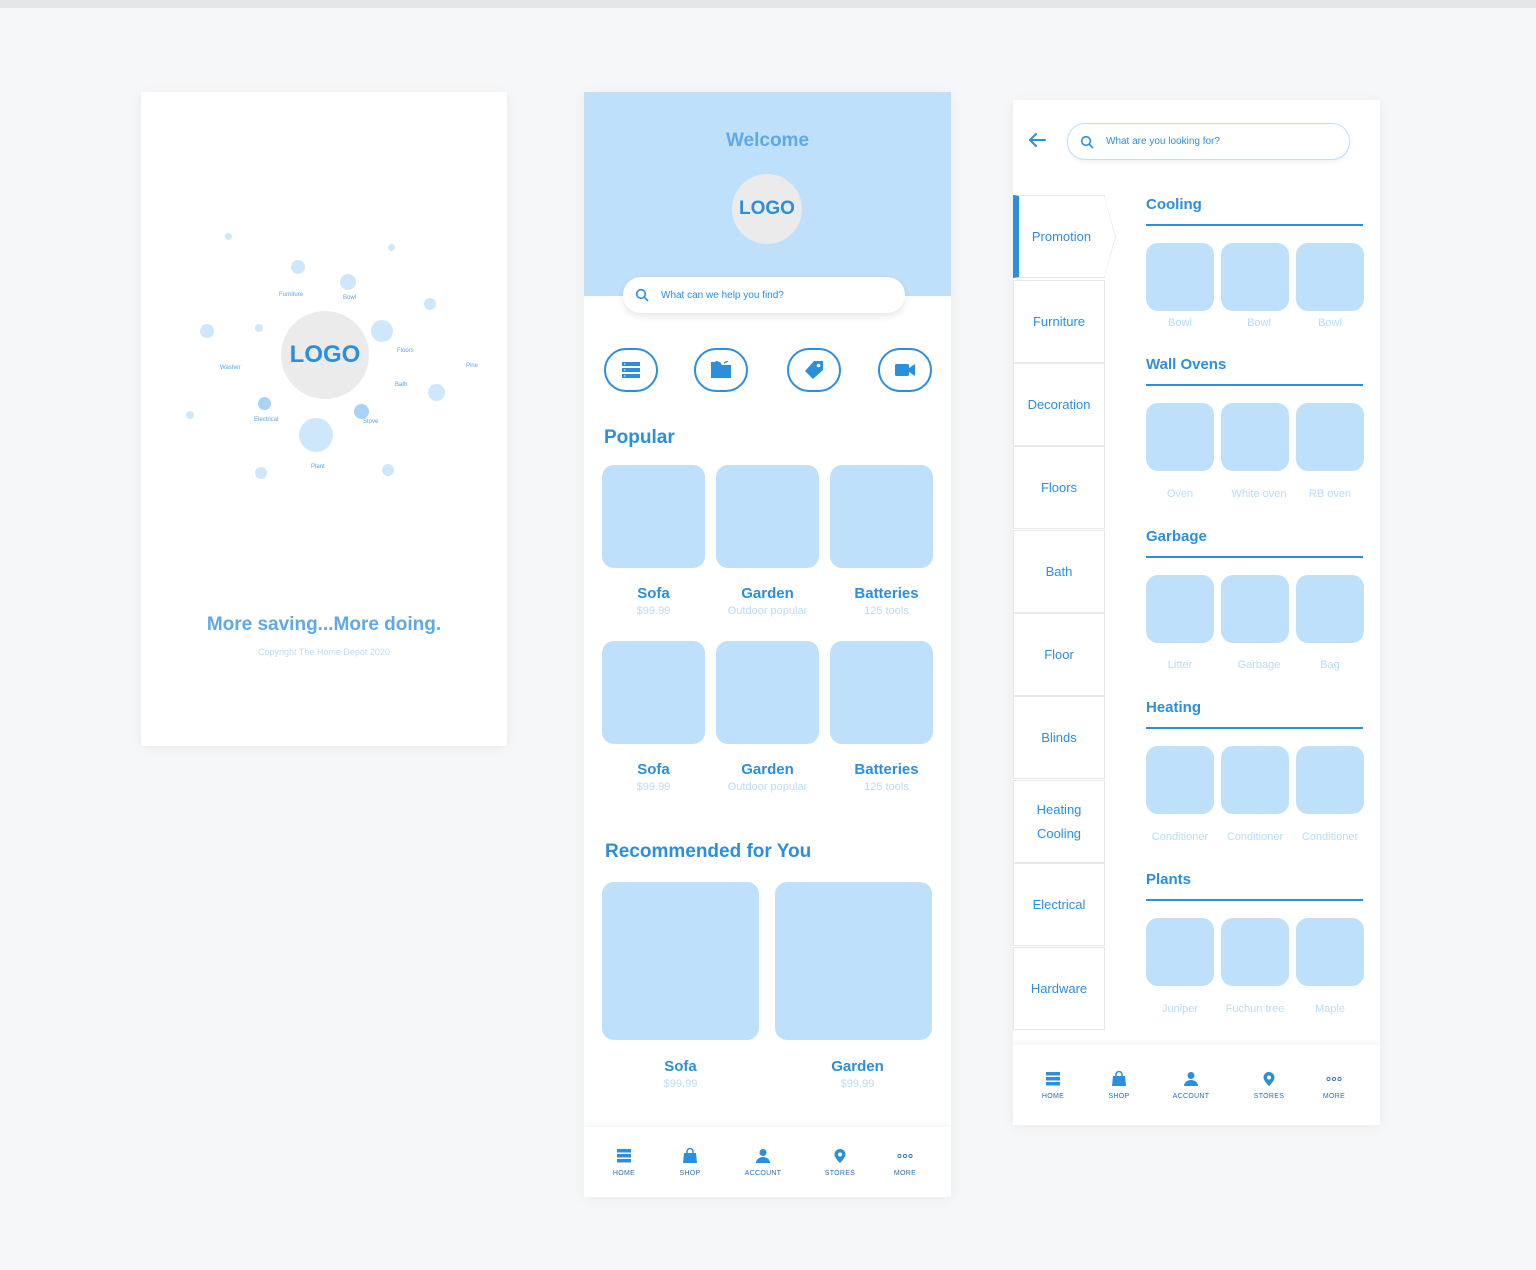 Image resolution: width=1536 pixels, height=1270 pixels. What do you see at coordinates (1330, 1009) in the screenshot?
I see `product-label: Maple` at bounding box center [1330, 1009].